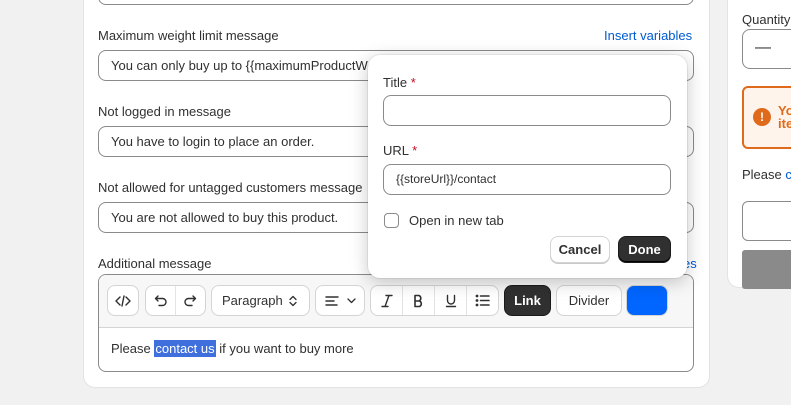  I want to click on bold-icon, so click(418, 300).